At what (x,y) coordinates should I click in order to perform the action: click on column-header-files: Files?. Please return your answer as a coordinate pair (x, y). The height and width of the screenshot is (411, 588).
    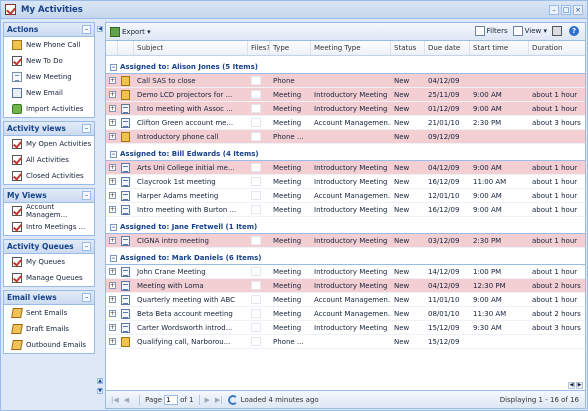
    Looking at the image, I should click on (259, 48).